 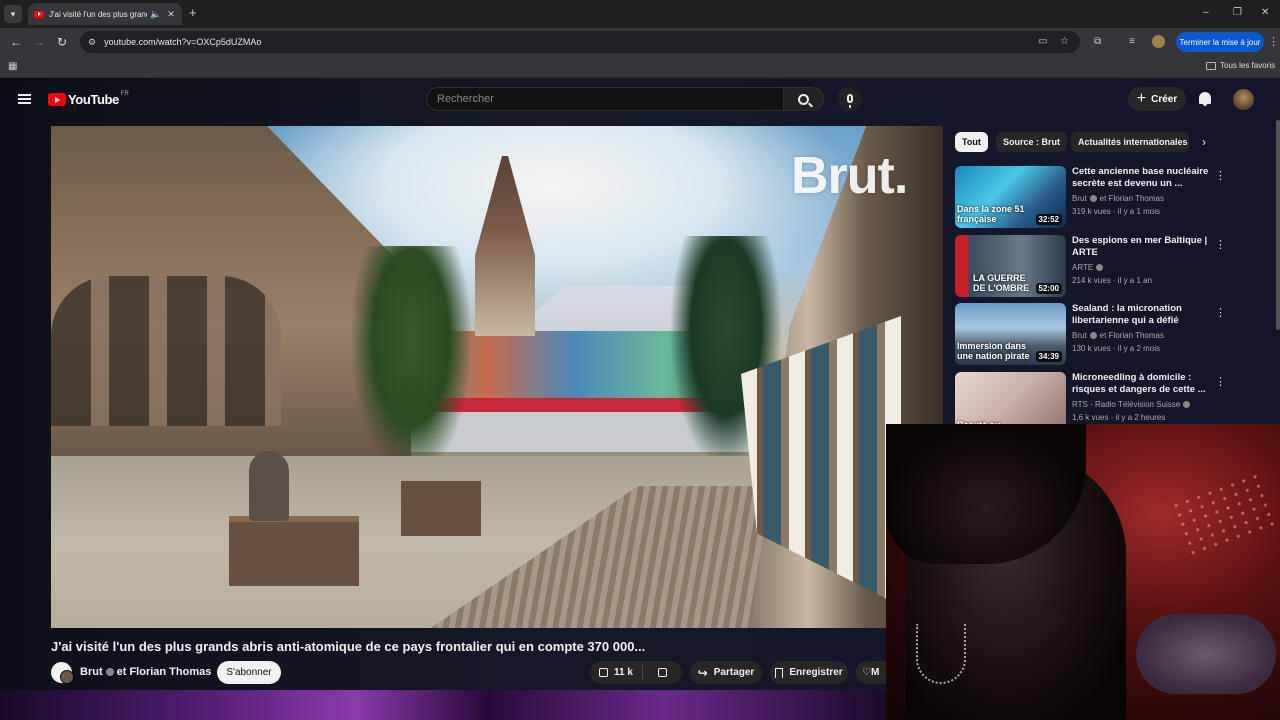 What do you see at coordinates (1032, 142) in the screenshot?
I see `chip-source-brut: Source : Brut` at bounding box center [1032, 142].